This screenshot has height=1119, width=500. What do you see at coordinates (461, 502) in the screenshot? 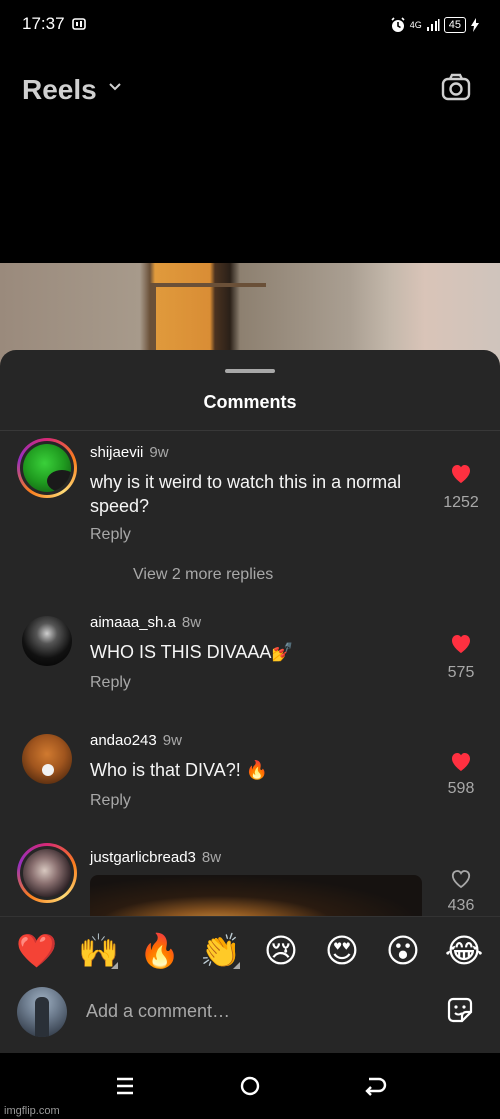
I see `like-count: 1252` at bounding box center [461, 502].